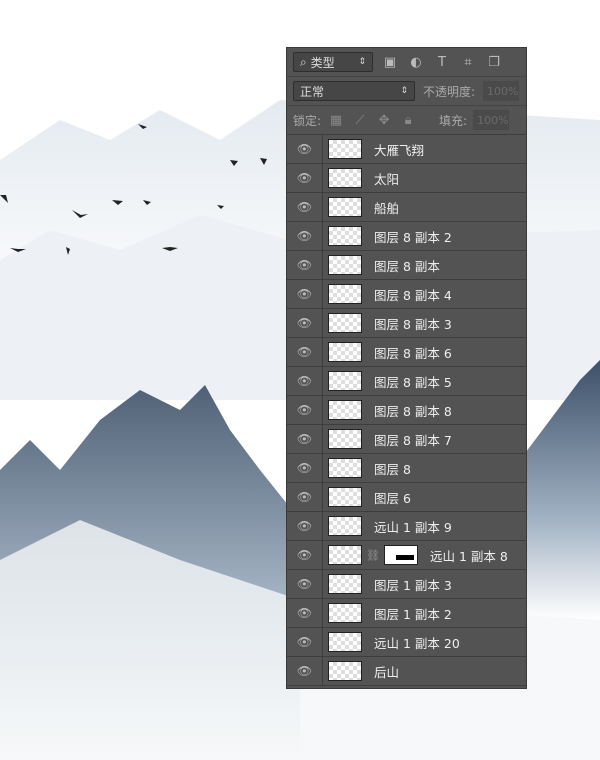  Describe the element at coordinates (399, 150) in the screenshot. I see `layer-name: 大雁飞翔` at that location.